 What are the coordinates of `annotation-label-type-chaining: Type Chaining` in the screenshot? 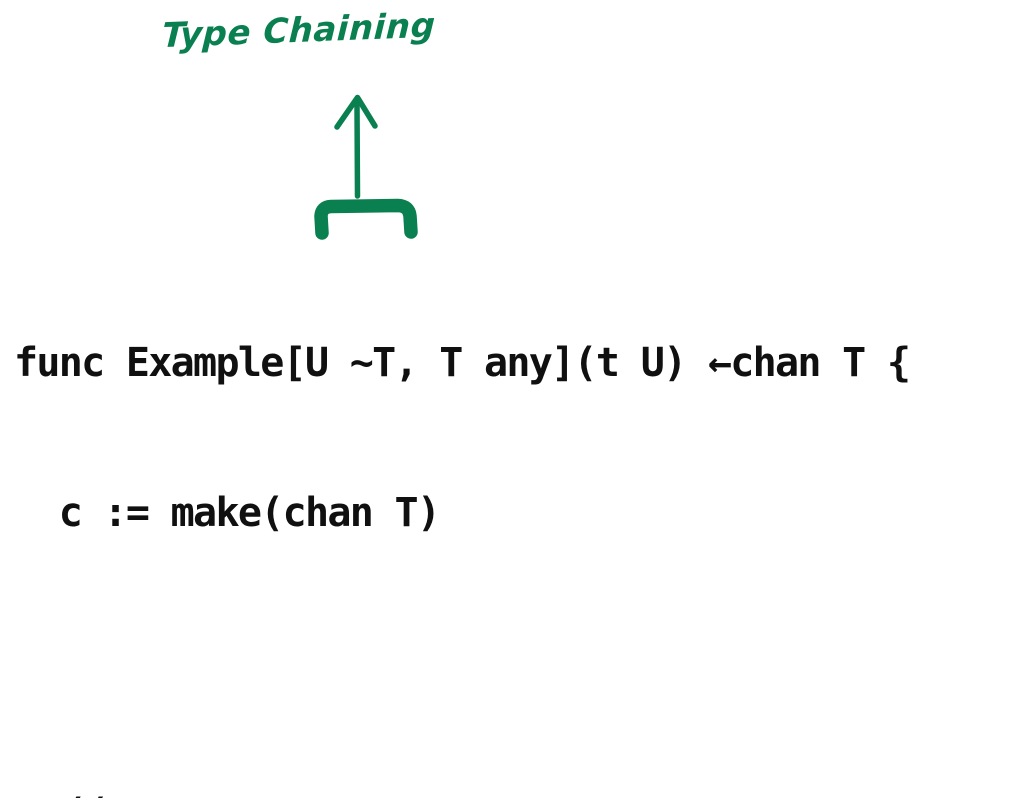 It's located at (299, 31).